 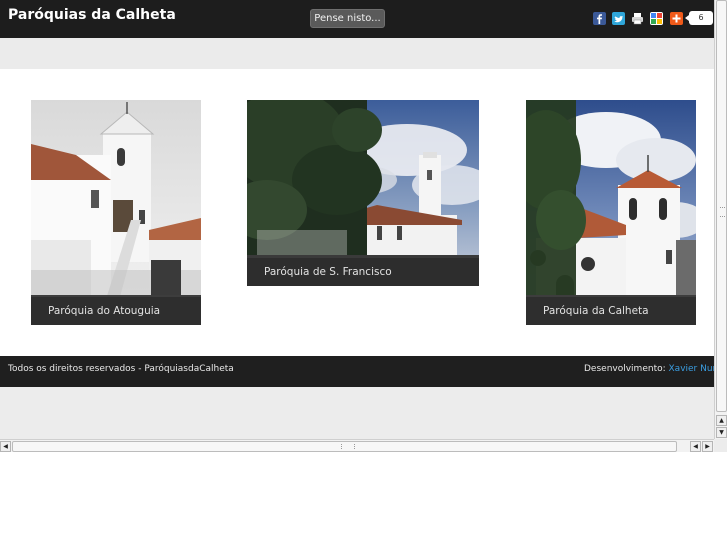 I want to click on nav-strip, so click(x=357, y=53).